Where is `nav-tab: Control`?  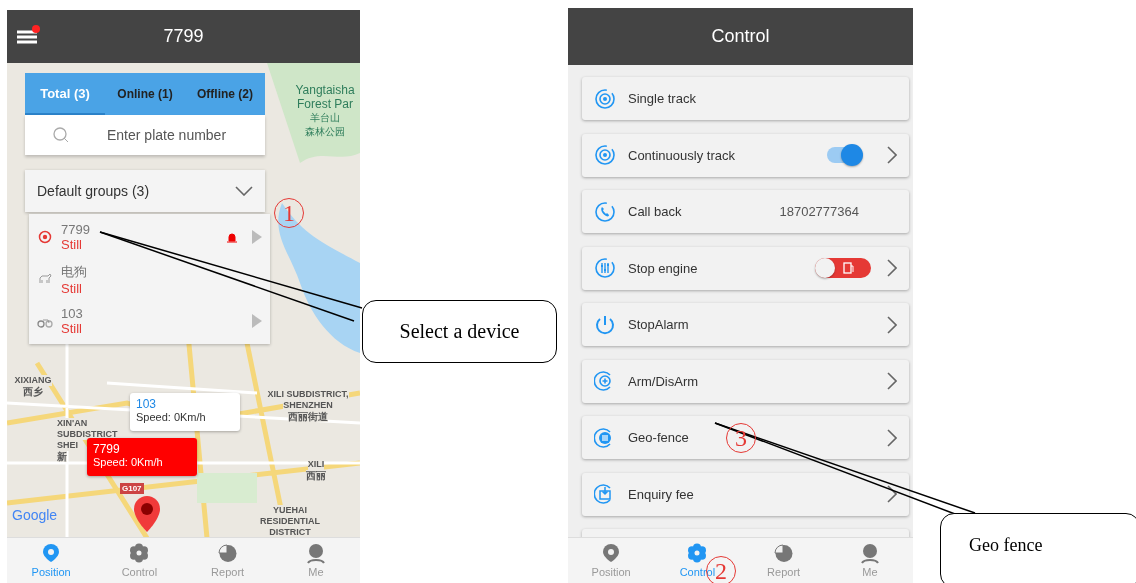 nav-tab: Control is located at coordinates (139, 560).